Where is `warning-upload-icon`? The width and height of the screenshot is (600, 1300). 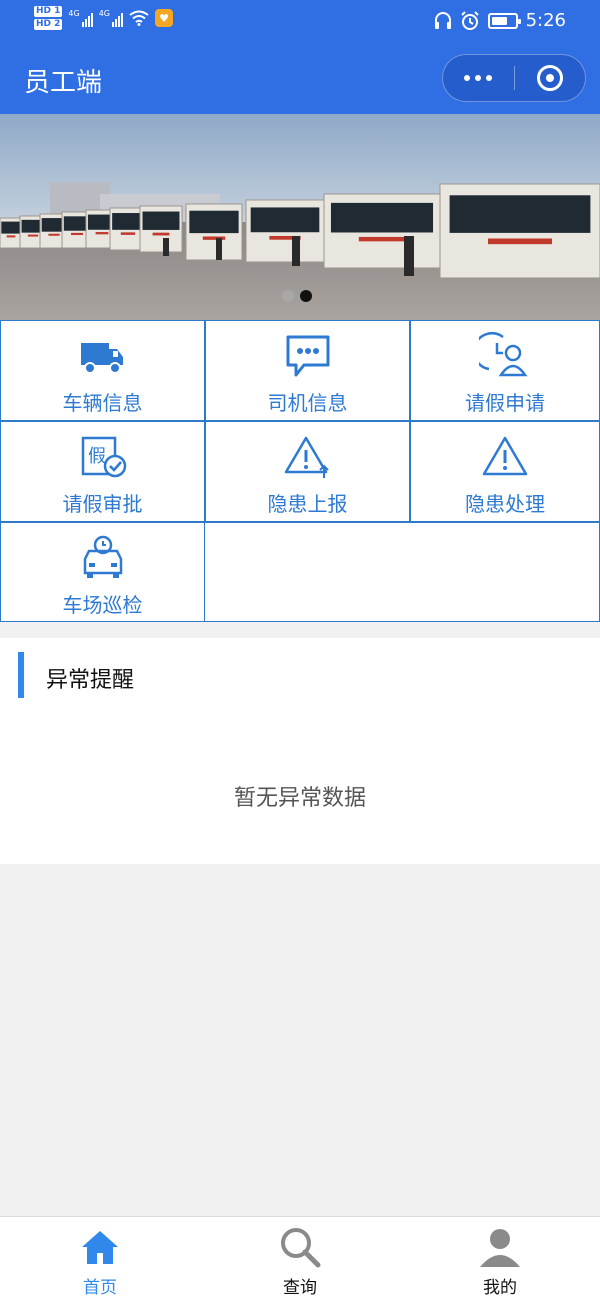 warning-upload-icon is located at coordinates (306, 457).